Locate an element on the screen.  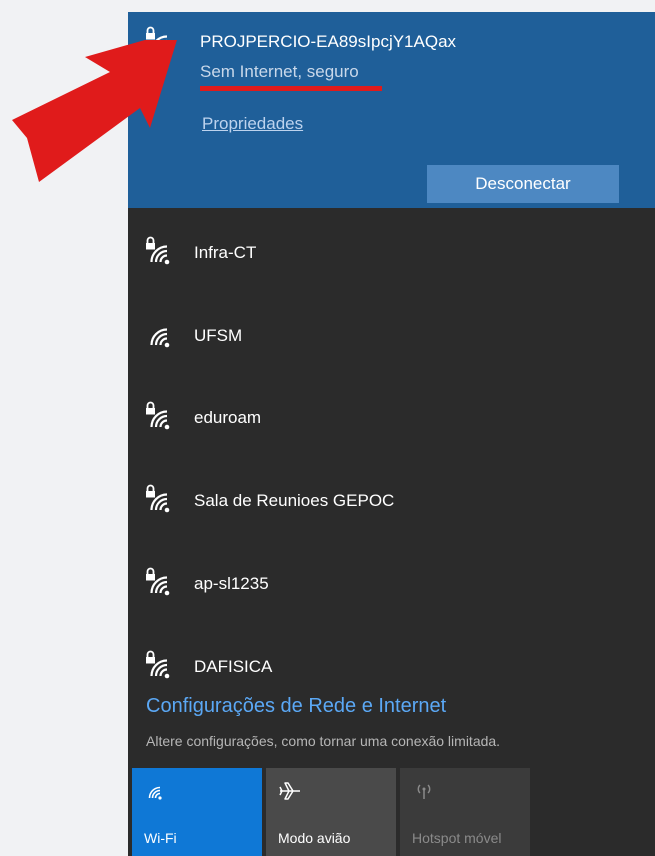
connected-network-name: PROJPERCIO-EA89sIpcjY1AQax is located at coordinates (328, 41).